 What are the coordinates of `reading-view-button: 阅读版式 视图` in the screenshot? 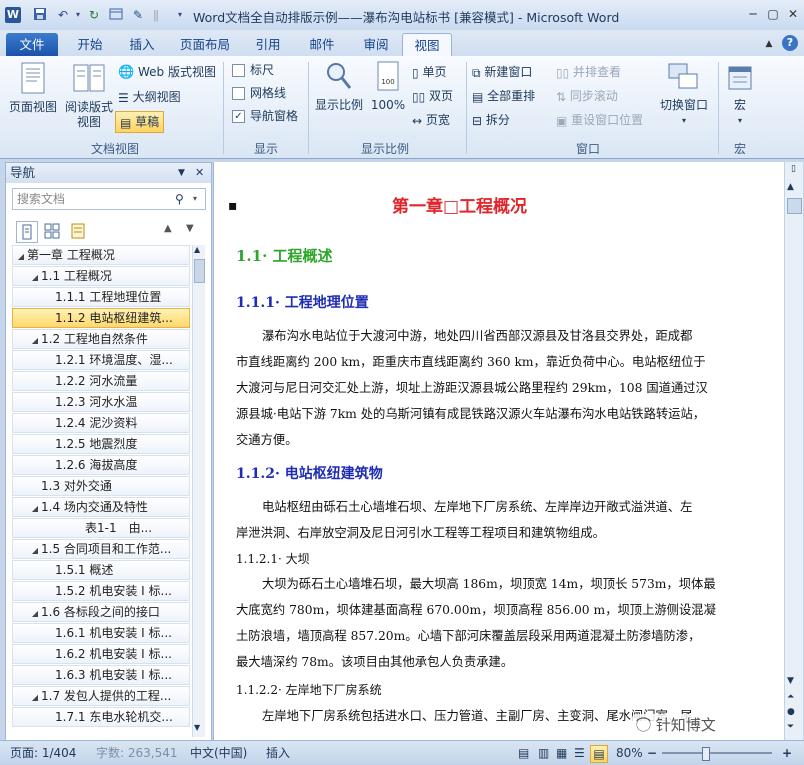 It's located at (89, 96).